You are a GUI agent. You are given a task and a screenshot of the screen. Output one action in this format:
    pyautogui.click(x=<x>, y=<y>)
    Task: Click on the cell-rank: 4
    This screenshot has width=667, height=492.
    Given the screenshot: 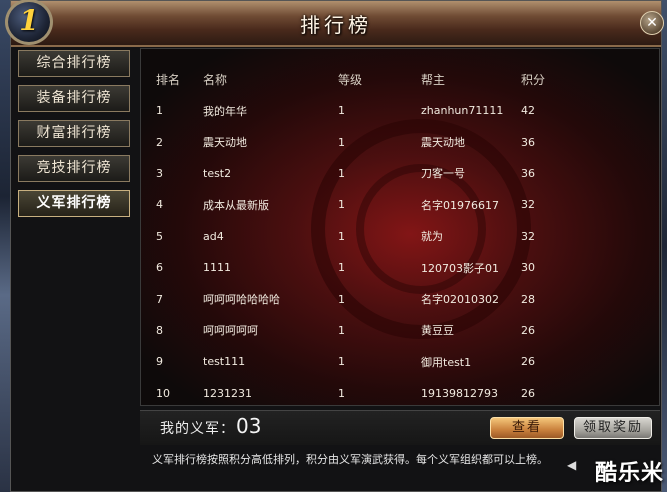 What is the action you would take?
    pyautogui.click(x=159, y=205)
    